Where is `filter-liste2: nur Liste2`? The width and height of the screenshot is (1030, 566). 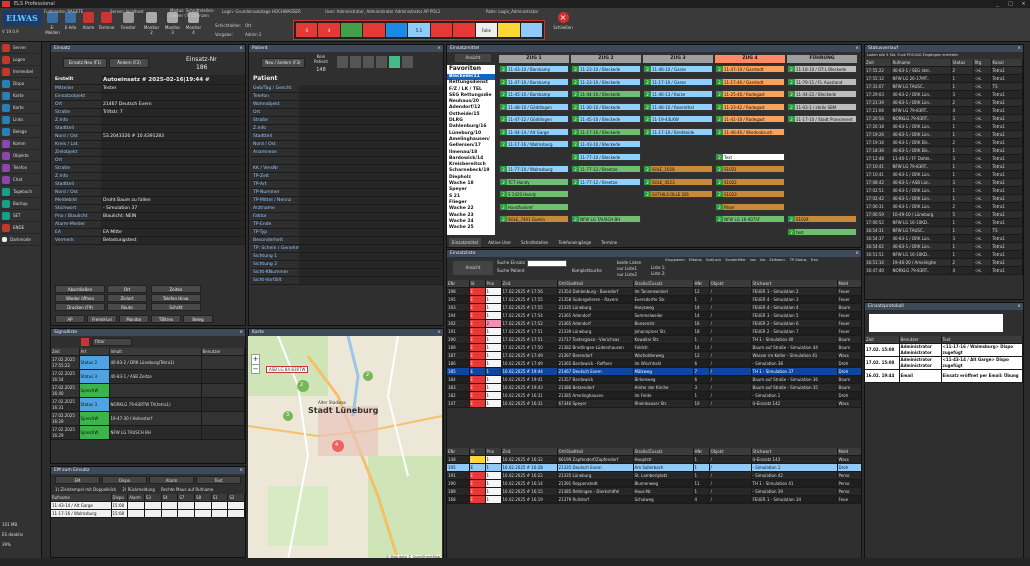 filter-liste2: nur Liste2 is located at coordinates (627, 274).